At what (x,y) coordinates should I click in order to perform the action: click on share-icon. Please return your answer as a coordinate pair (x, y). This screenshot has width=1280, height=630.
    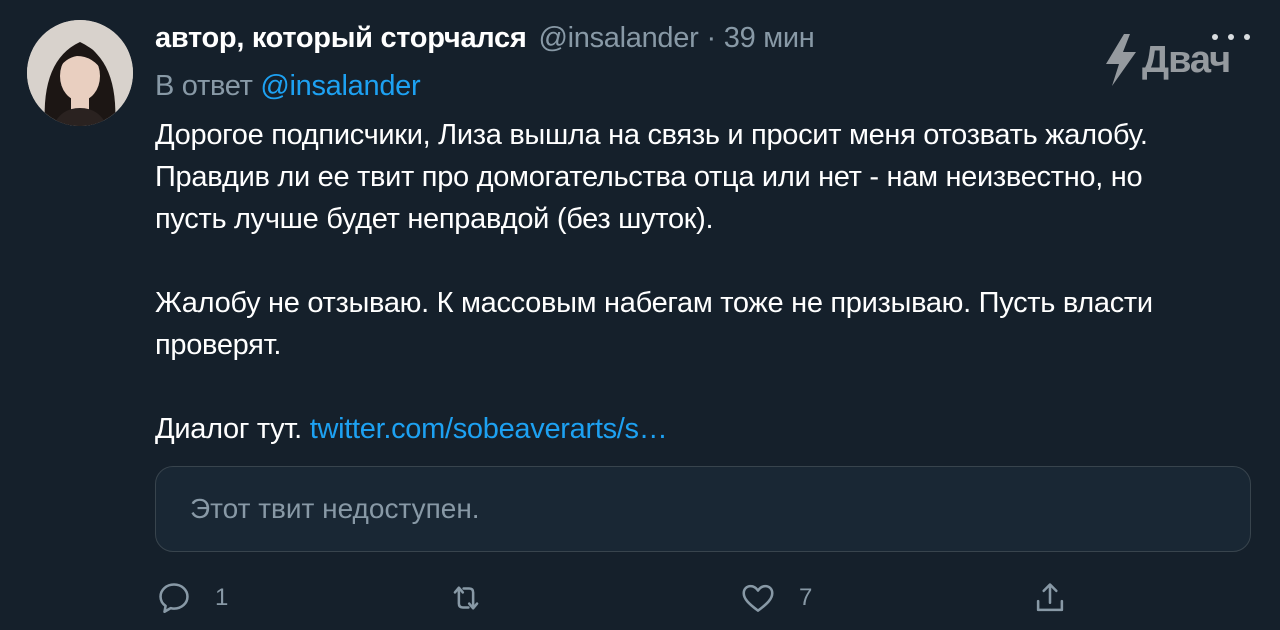
    Looking at the image, I should click on (1050, 597).